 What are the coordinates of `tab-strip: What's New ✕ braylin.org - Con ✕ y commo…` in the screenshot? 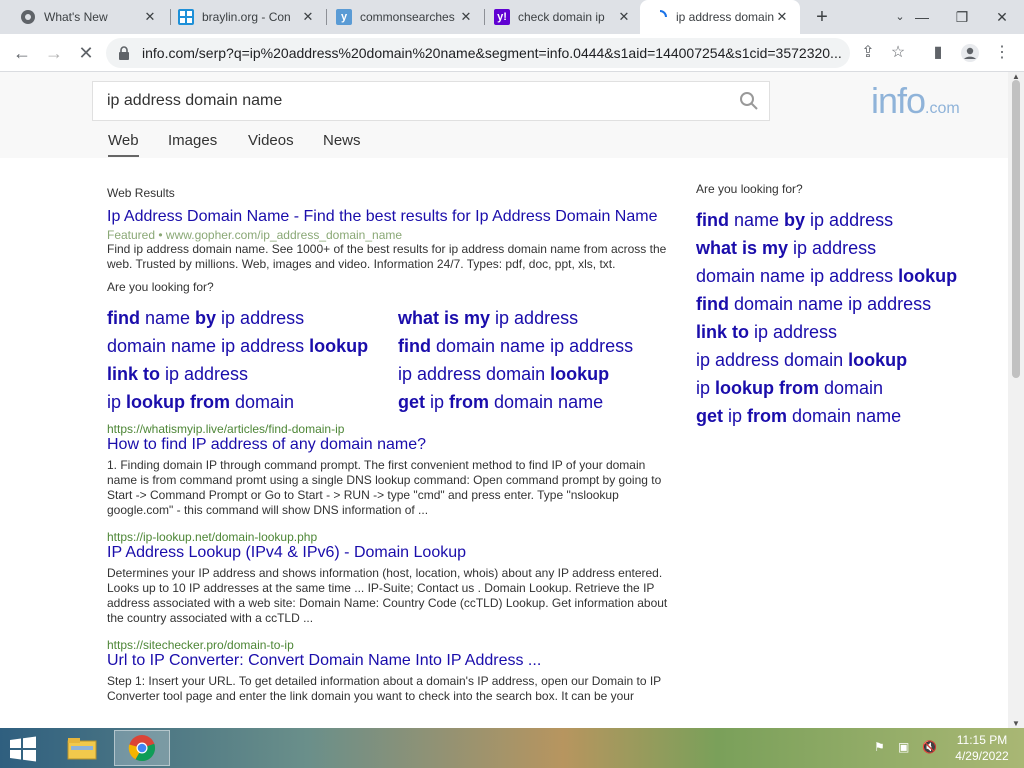 It's located at (512, 17).